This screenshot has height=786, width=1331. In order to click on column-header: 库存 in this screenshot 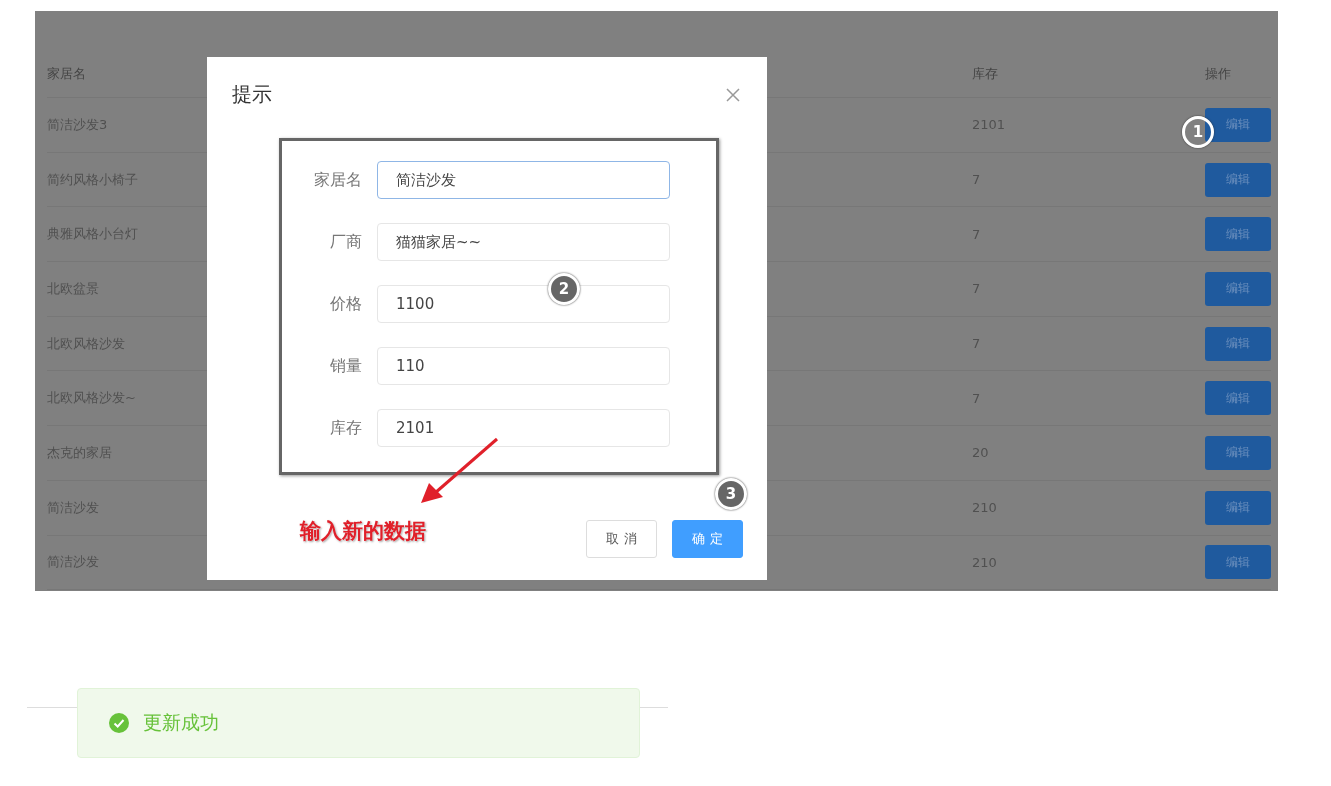, I will do `click(985, 73)`.